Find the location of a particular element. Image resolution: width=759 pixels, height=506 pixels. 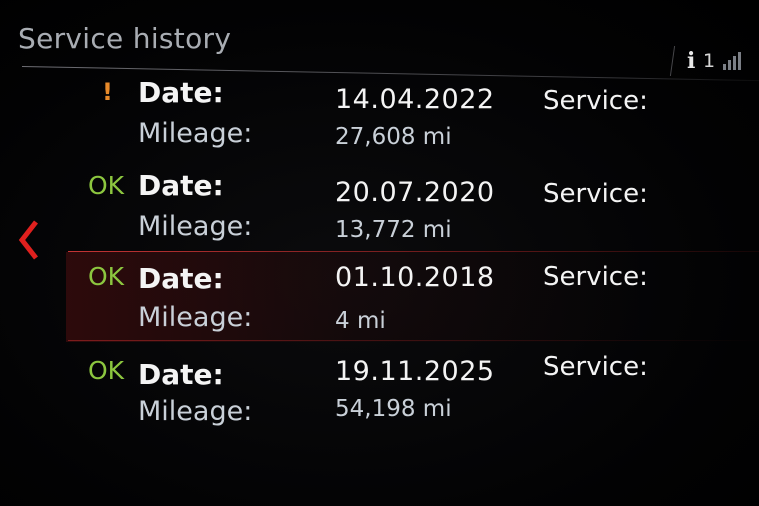

mileage-value: 13,772 mi is located at coordinates (393, 230).